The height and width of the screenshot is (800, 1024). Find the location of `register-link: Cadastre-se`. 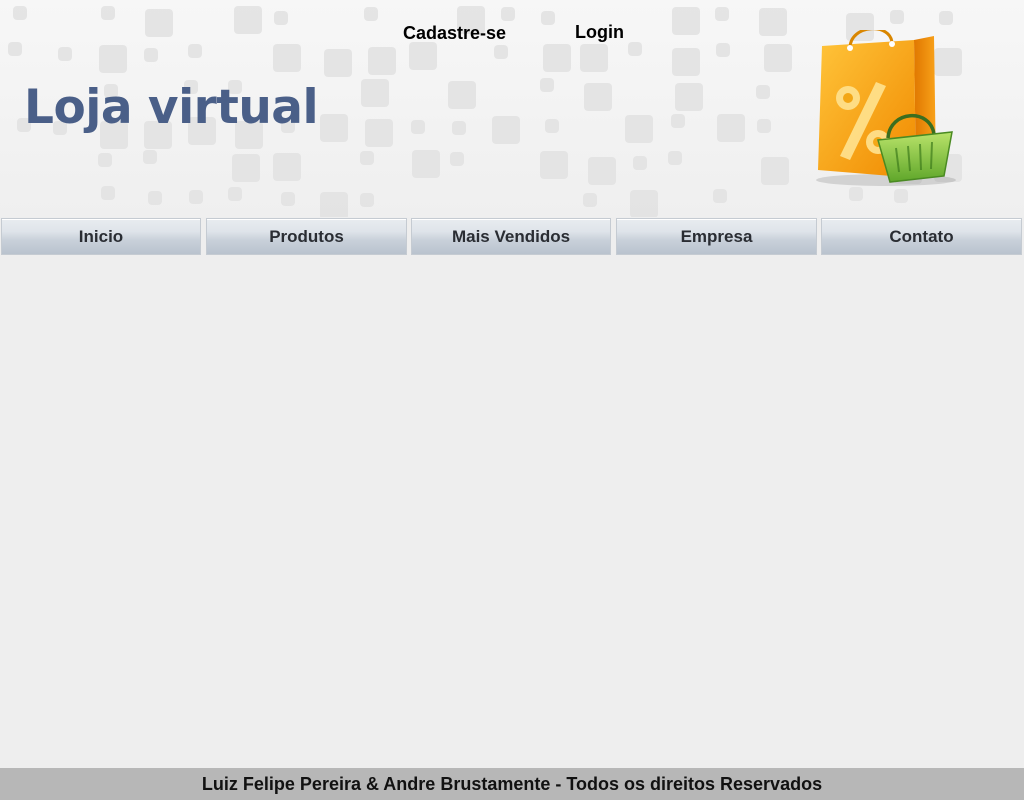

register-link: Cadastre-se is located at coordinates (454, 33).